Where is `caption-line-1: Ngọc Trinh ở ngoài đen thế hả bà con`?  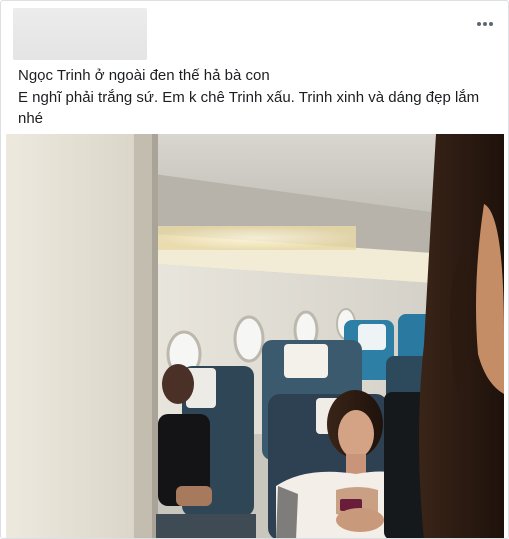
caption-line-1: Ngọc Trinh ở ngoài đen thế hả bà con is located at coordinates (144, 75).